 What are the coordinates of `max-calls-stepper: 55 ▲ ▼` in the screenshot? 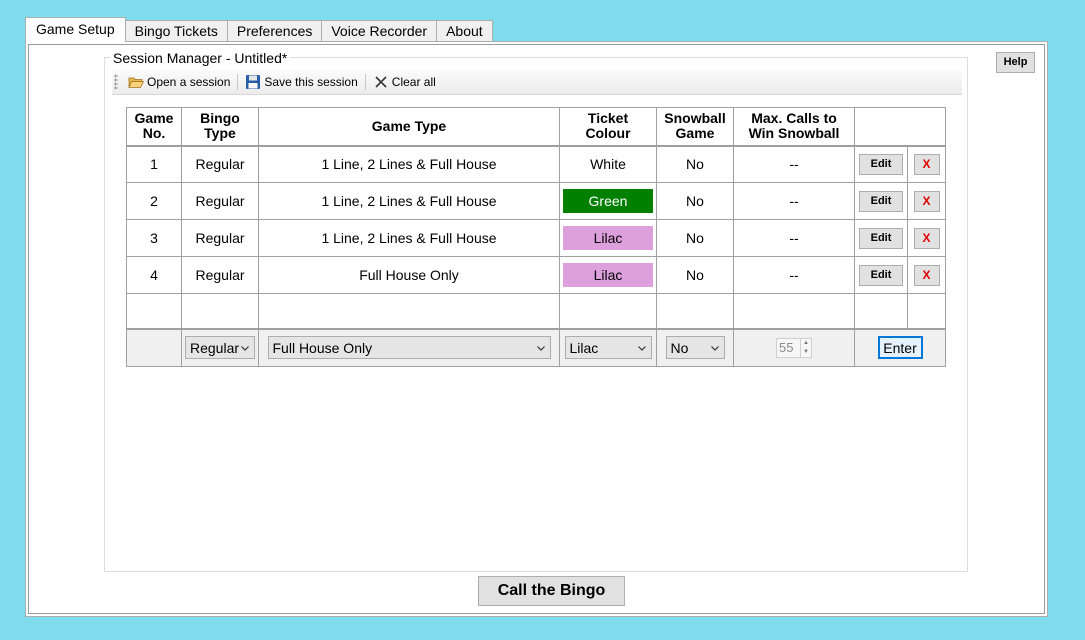 It's located at (794, 347).